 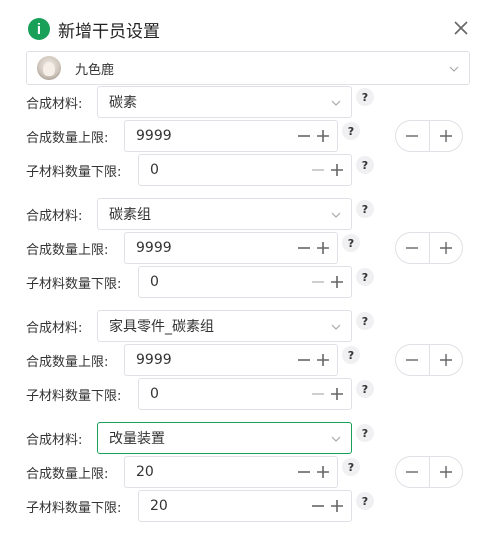 I want to click on info-icon: i, so click(x=39, y=29).